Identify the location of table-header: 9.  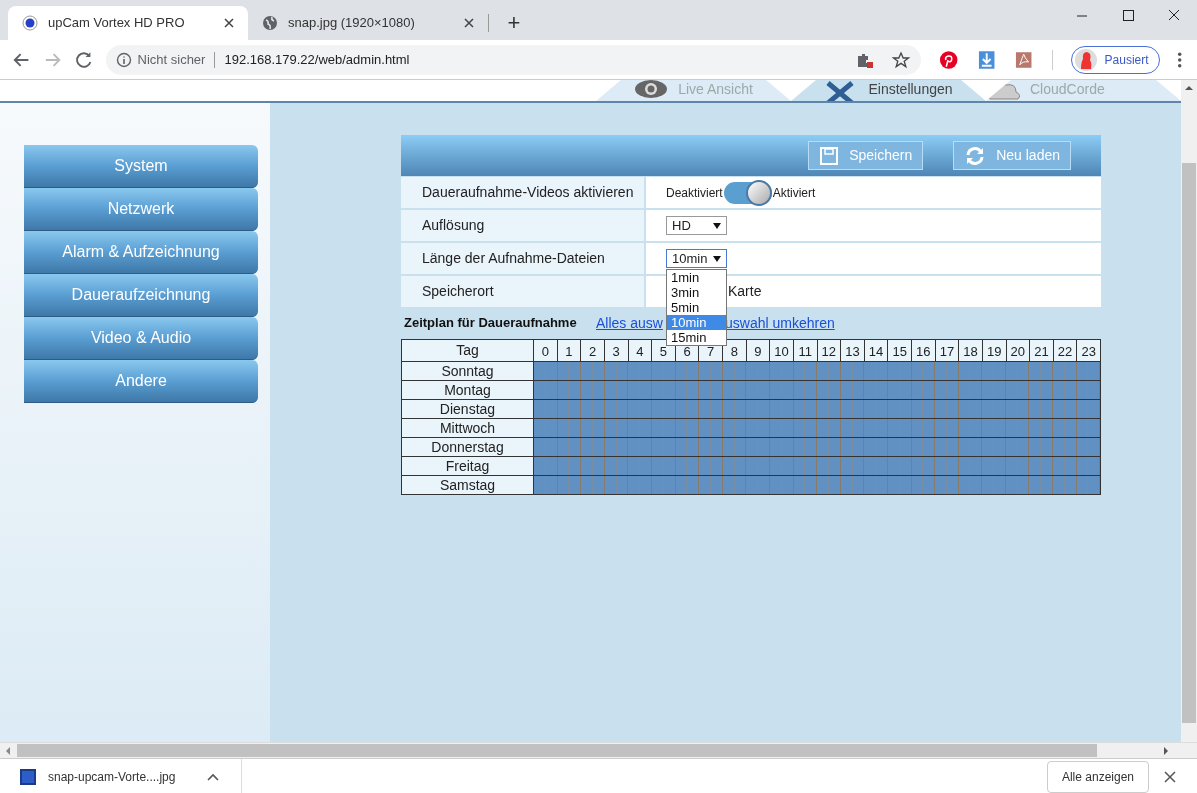
(758, 350).